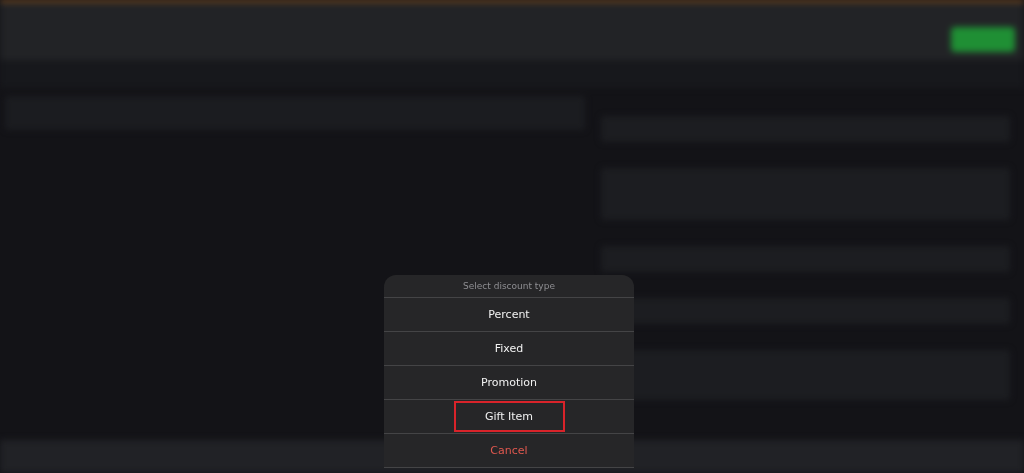 This screenshot has width=1024, height=473. Describe the element at coordinates (509, 348) in the screenshot. I see `option-button: Fixed` at that location.